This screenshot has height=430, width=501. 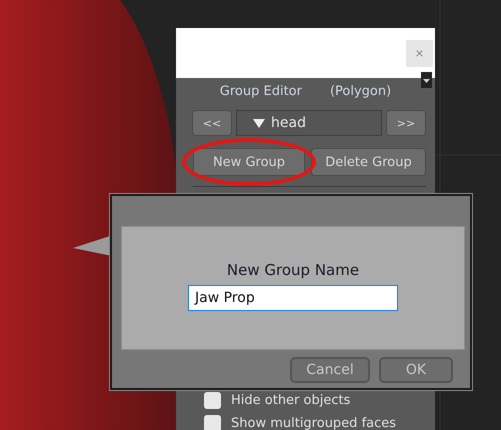 I want to click on panel-title: Group Editor, so click(x=261, y=91).